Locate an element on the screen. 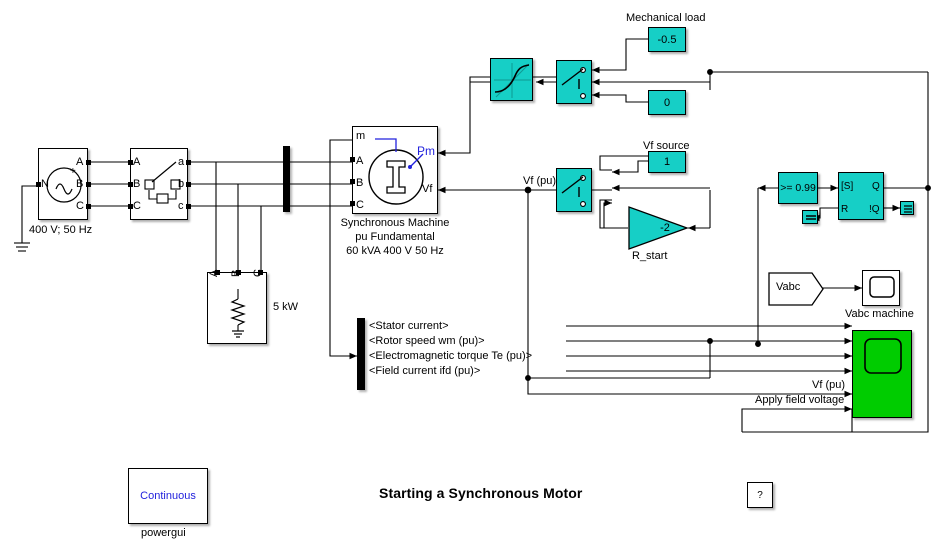 The width and height of the screenshot is (950, 546). breaker-in-a: A is located at coordinates (137, 162).